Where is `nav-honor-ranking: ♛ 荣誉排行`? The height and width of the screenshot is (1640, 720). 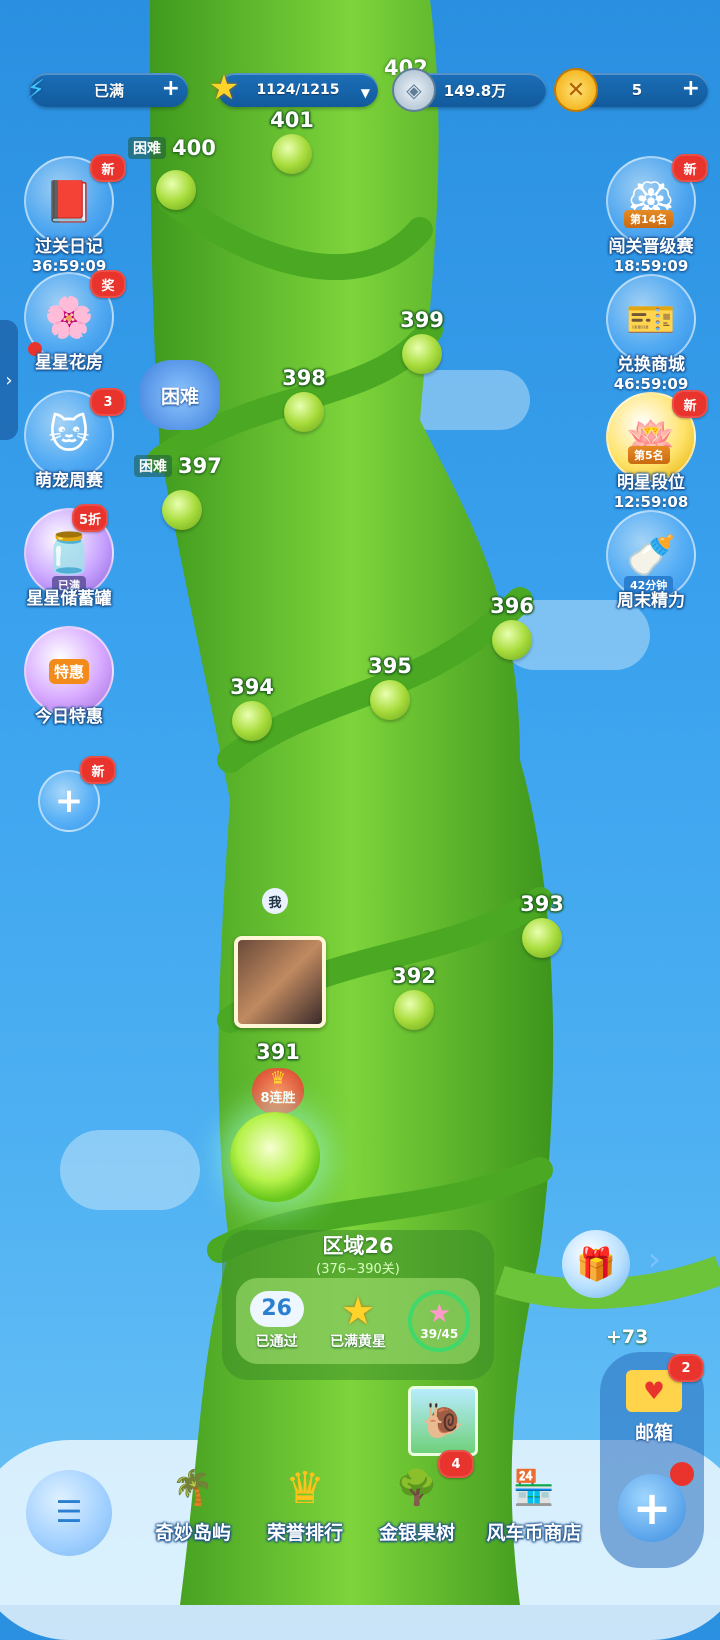 nav-honor-ranking: ♛ 荣誉排行 is located at coordinates (305, 1502).